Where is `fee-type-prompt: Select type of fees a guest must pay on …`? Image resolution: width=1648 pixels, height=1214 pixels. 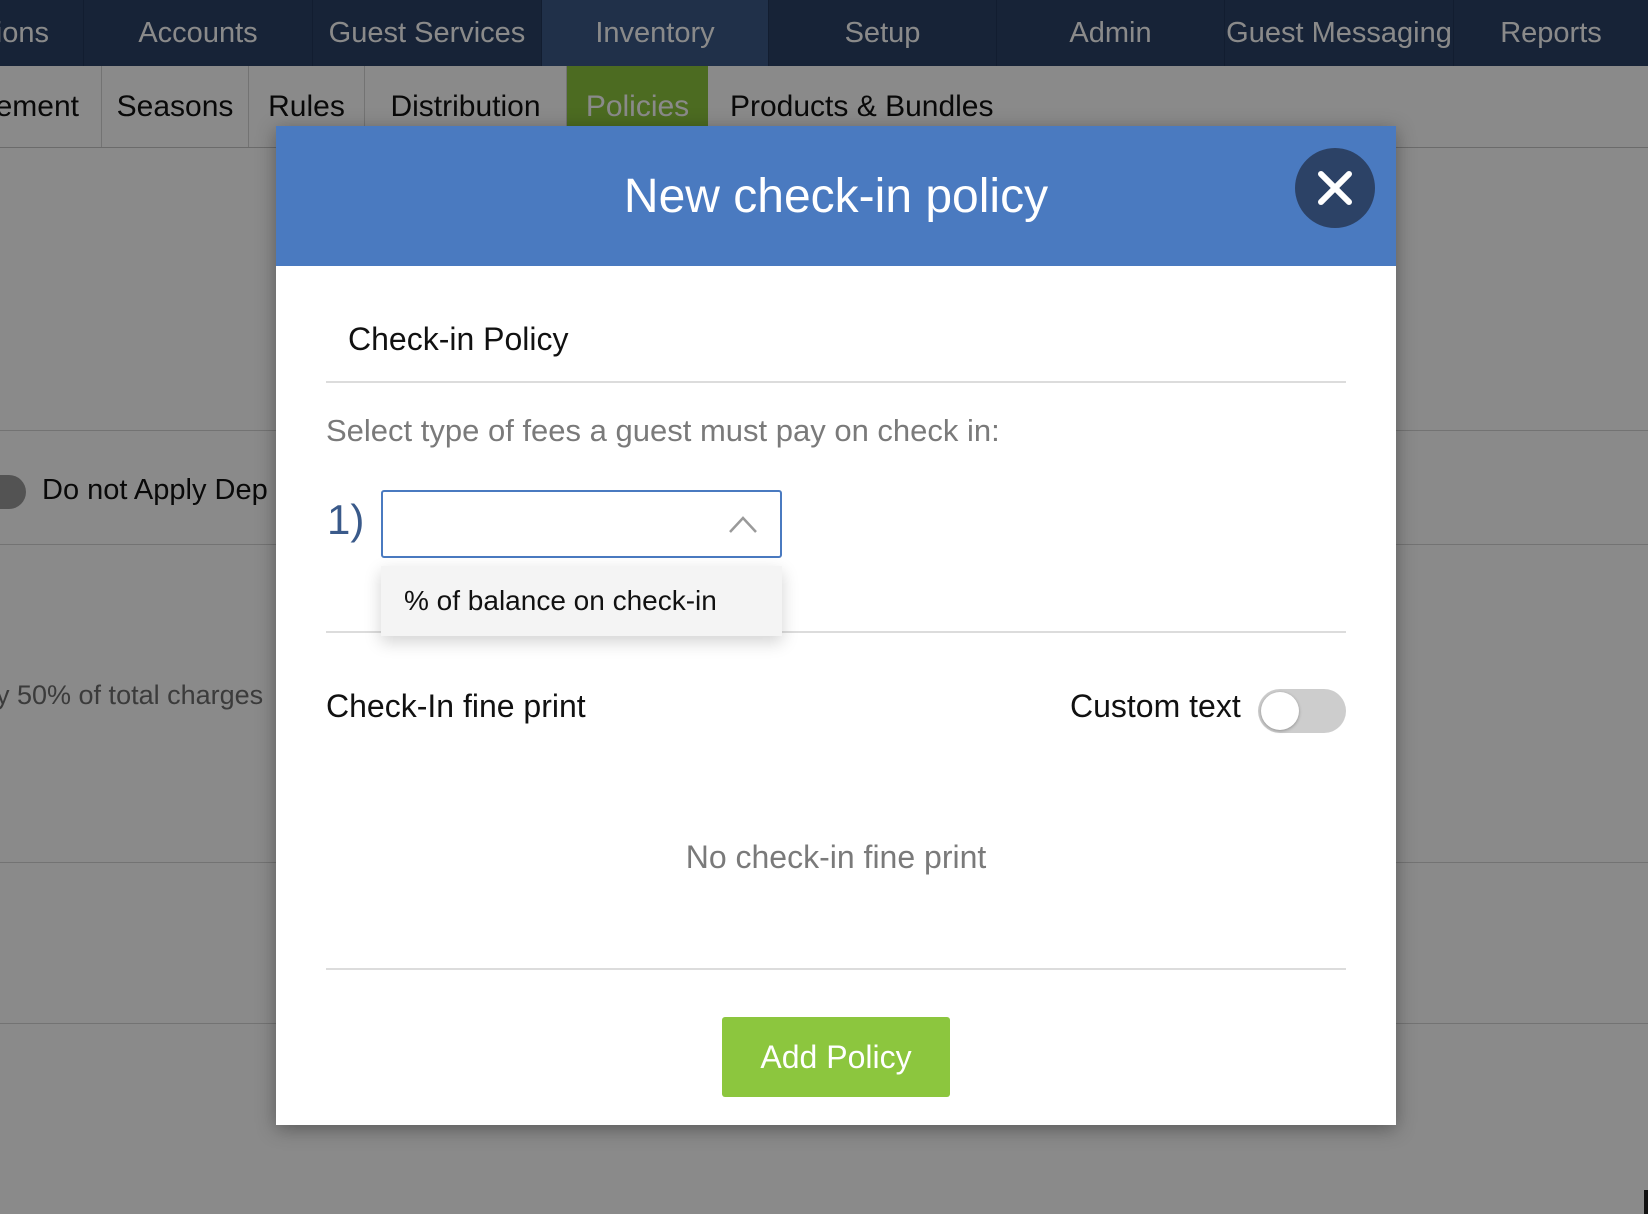 fee-type-prompt: Select type of fees a guest must pay on … is located at coordinates (663, 430).